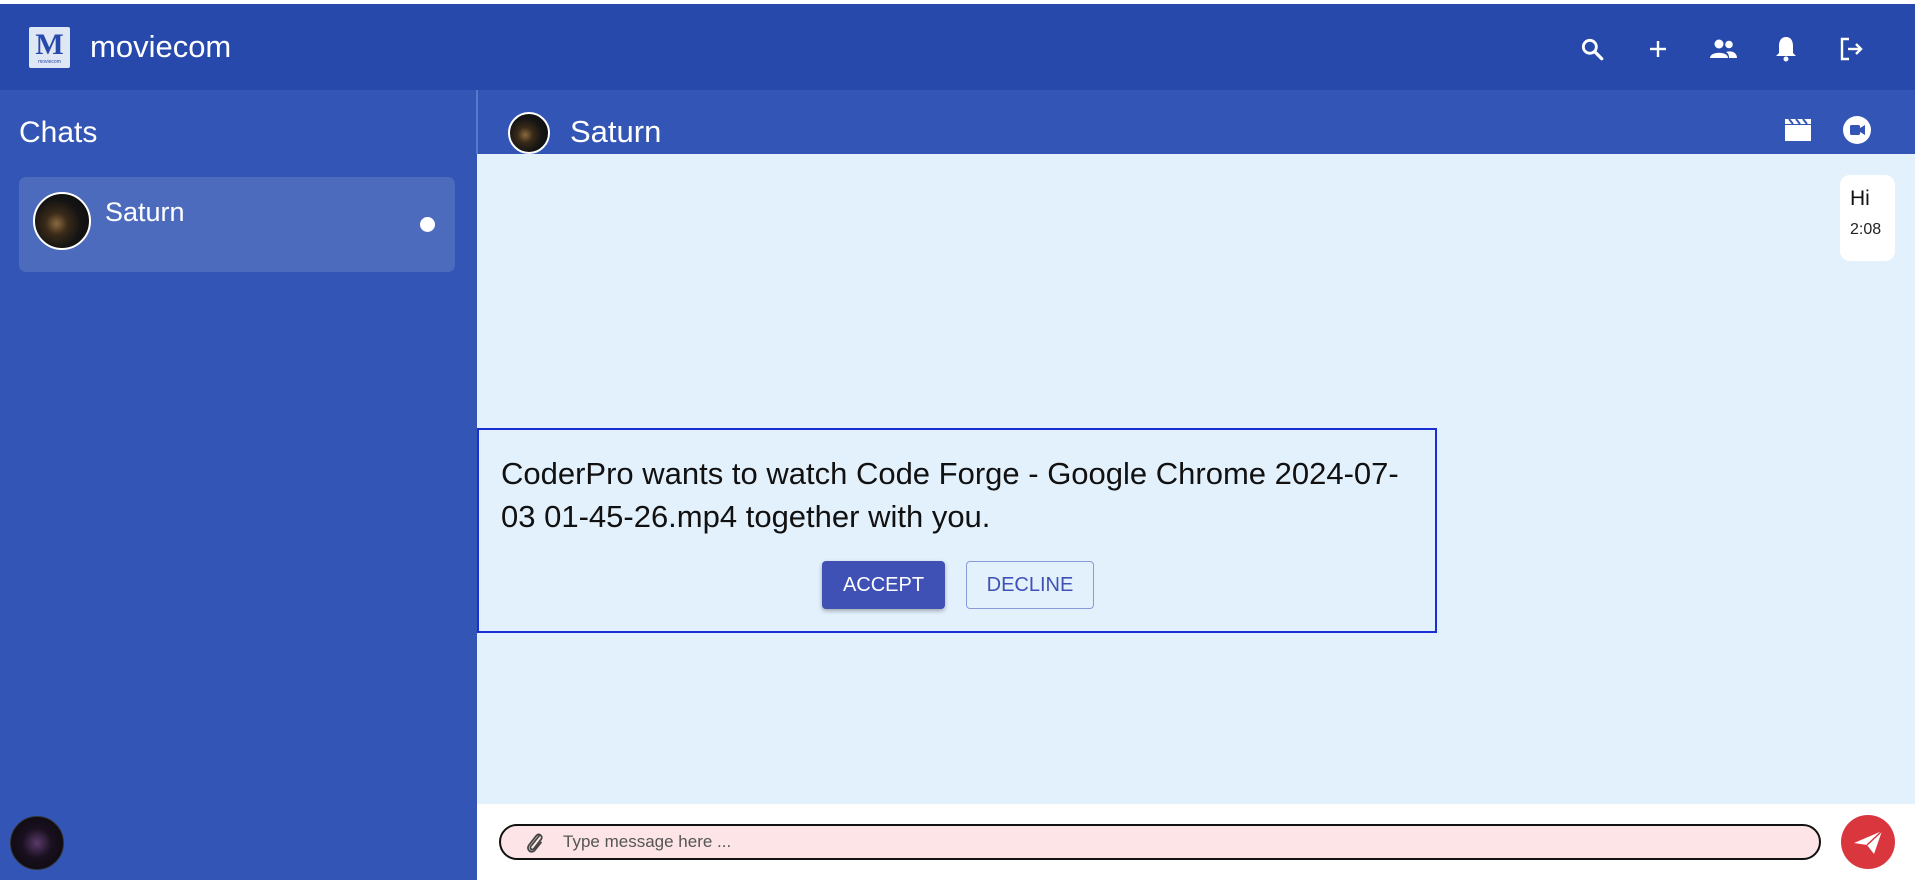 The image size is (1915, 880). I want to click on avatar, so click(62, 221).